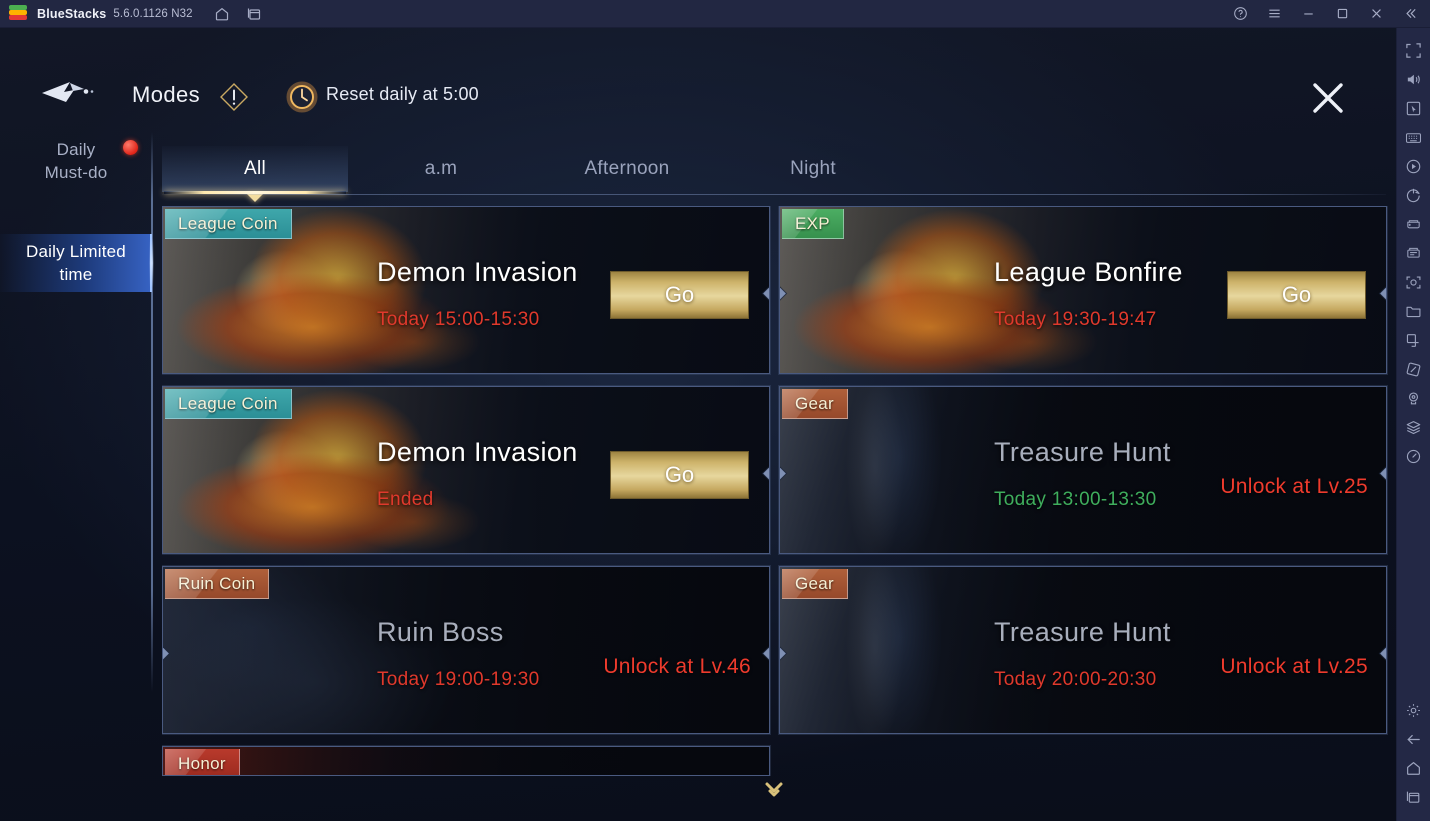 This screenshot has width=1430, height=821. I want to click on collapse-icon, so click(1410, 14).